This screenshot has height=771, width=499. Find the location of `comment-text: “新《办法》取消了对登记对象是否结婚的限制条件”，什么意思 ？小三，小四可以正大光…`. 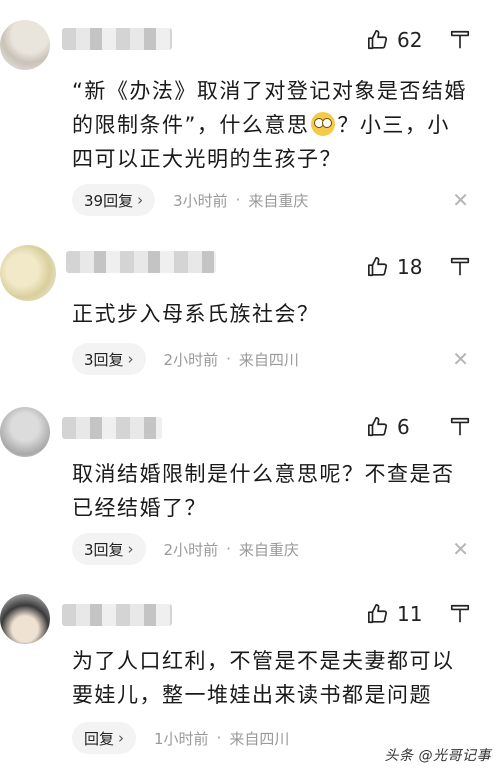

comment-text: “新《办法》取消了对登记对象是否结婚的限制条件”，什么意思 ？小三，小四可以正大光… is located at coordinates (272, 125).